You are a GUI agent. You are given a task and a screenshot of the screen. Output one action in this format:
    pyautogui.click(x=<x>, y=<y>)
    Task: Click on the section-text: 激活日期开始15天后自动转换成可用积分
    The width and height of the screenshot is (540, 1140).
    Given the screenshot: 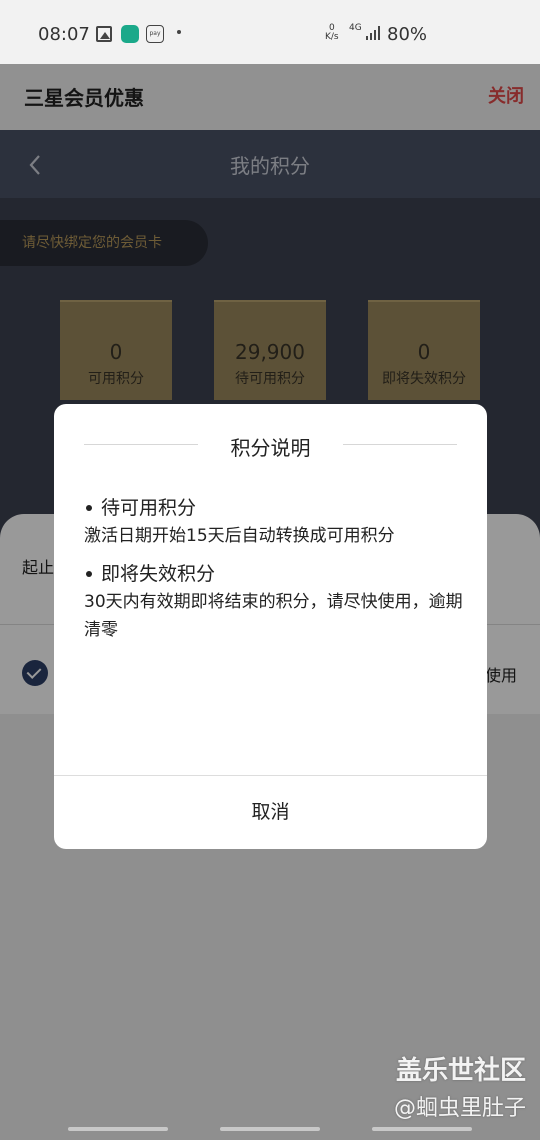 What is the action you would take?
    pyautogui.click(x=239, y=536)
    